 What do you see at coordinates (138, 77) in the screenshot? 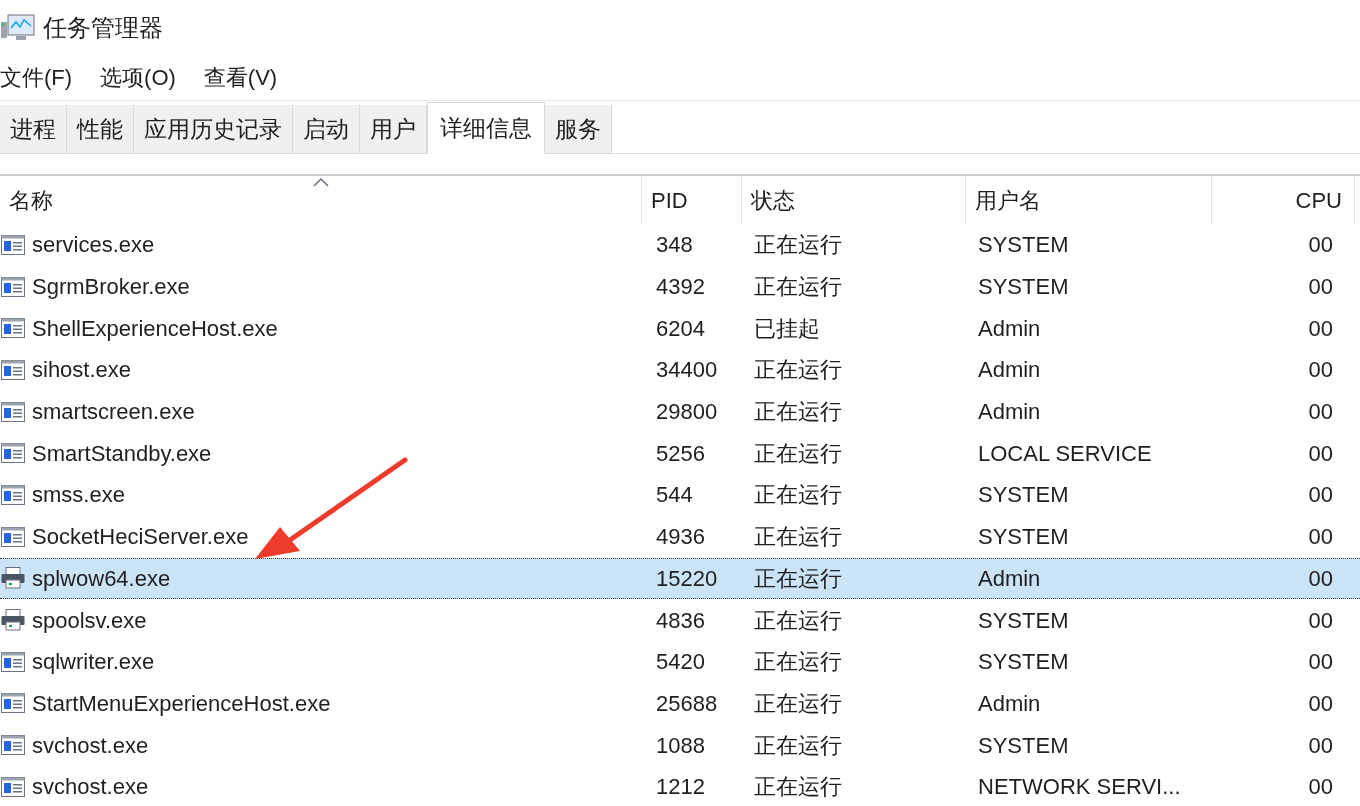
I see `menu-item: 选项(O)` at bounding box center [138, 77].